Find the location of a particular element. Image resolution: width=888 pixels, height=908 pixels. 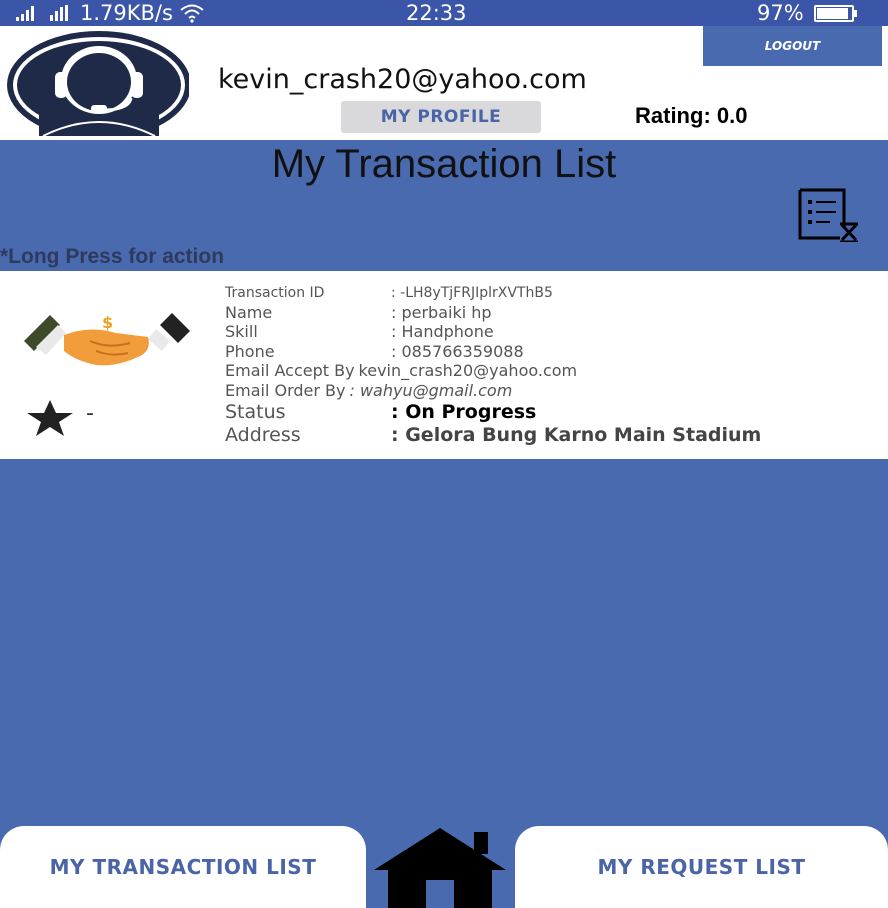

address-row: Address : Gelora Bung Karno Main Stadium is located at coordinates (493, 435).